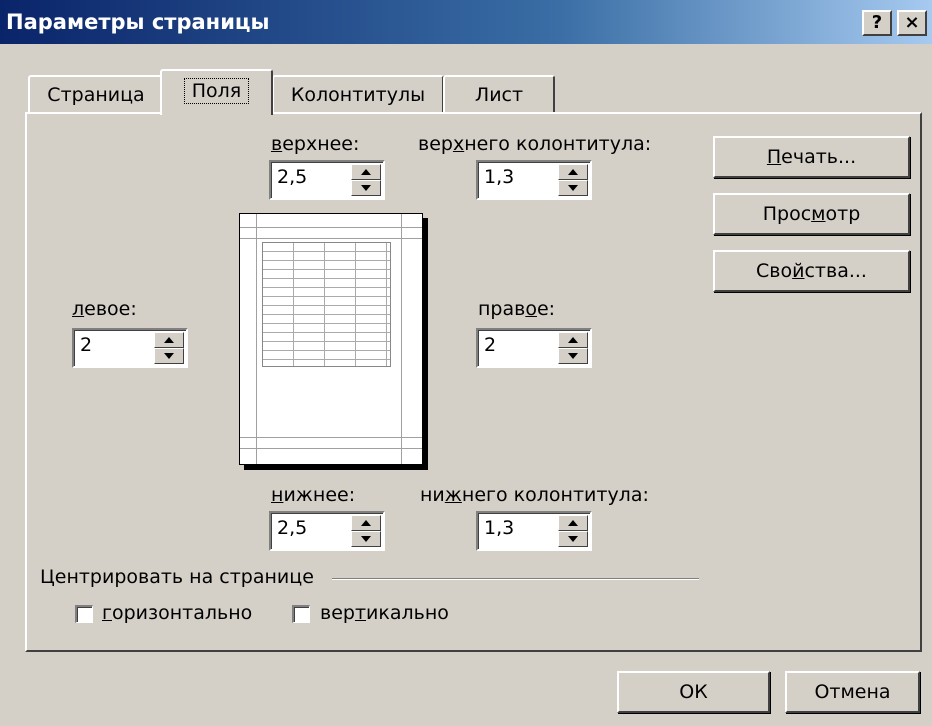 This screenshot has height=726, width=932. Describe the element at coordinates (517, 309) in the screenshot. I see `right-margin-label: правое:` at that location.